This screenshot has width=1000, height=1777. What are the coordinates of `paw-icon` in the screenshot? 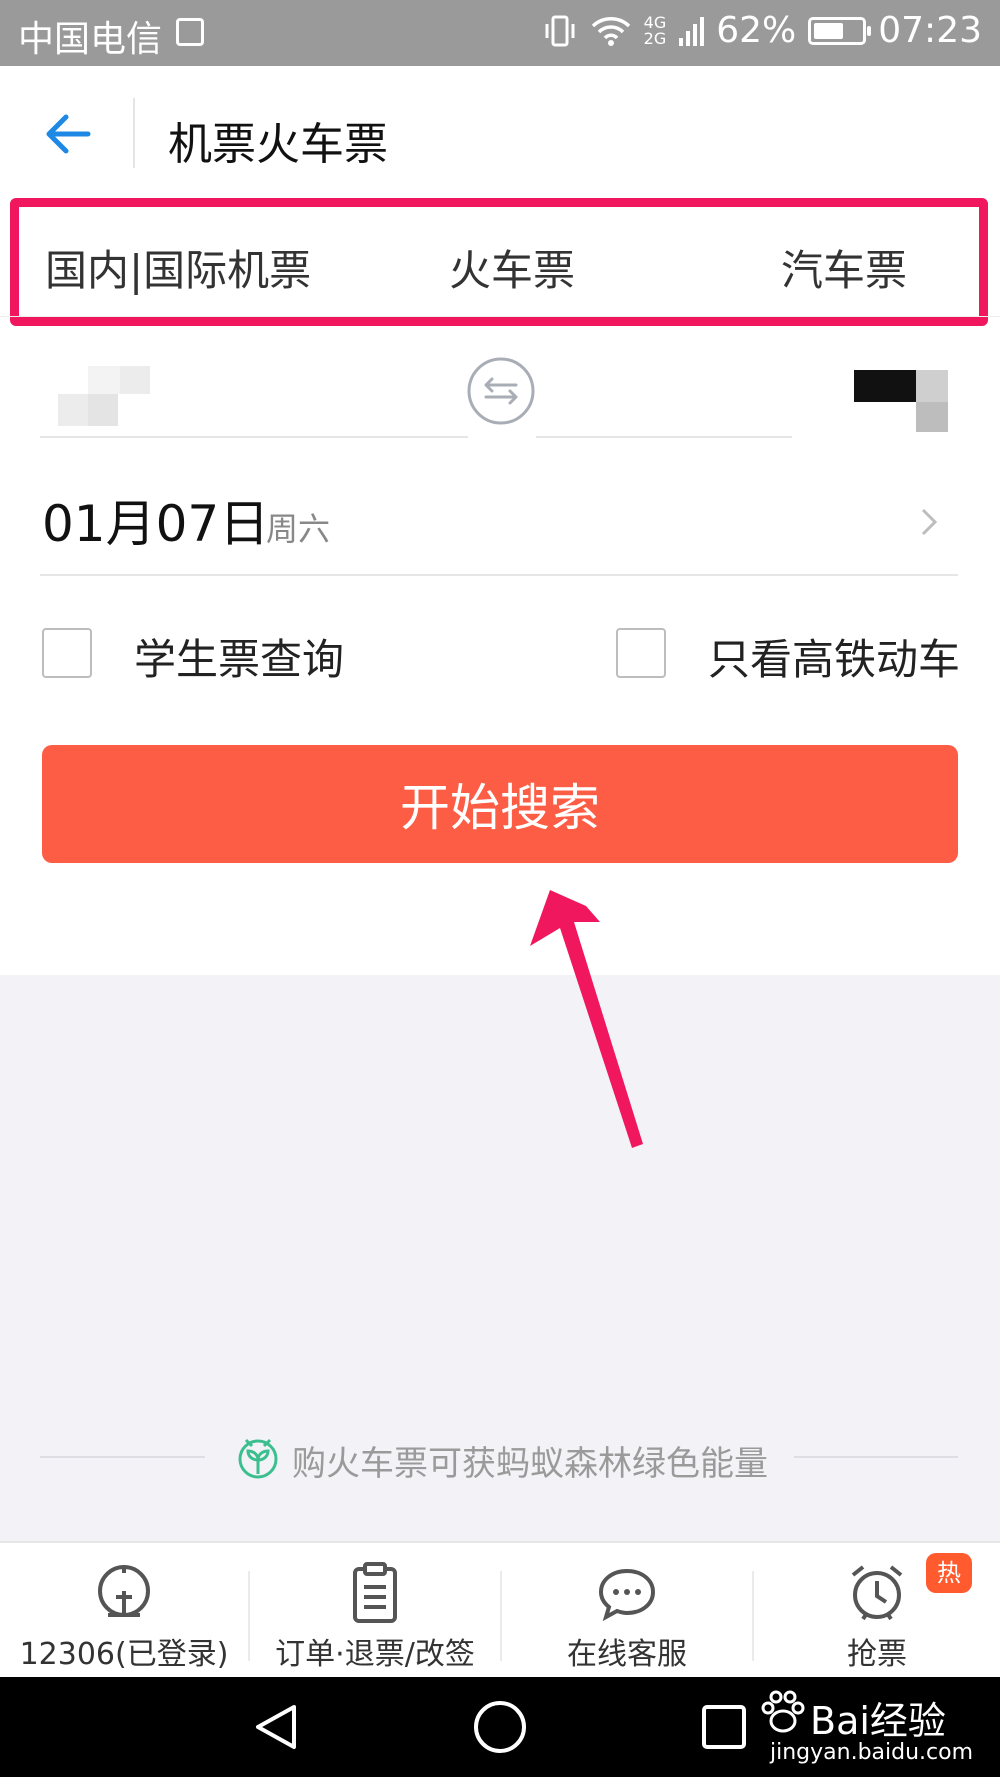 It's located at (783, 1711).